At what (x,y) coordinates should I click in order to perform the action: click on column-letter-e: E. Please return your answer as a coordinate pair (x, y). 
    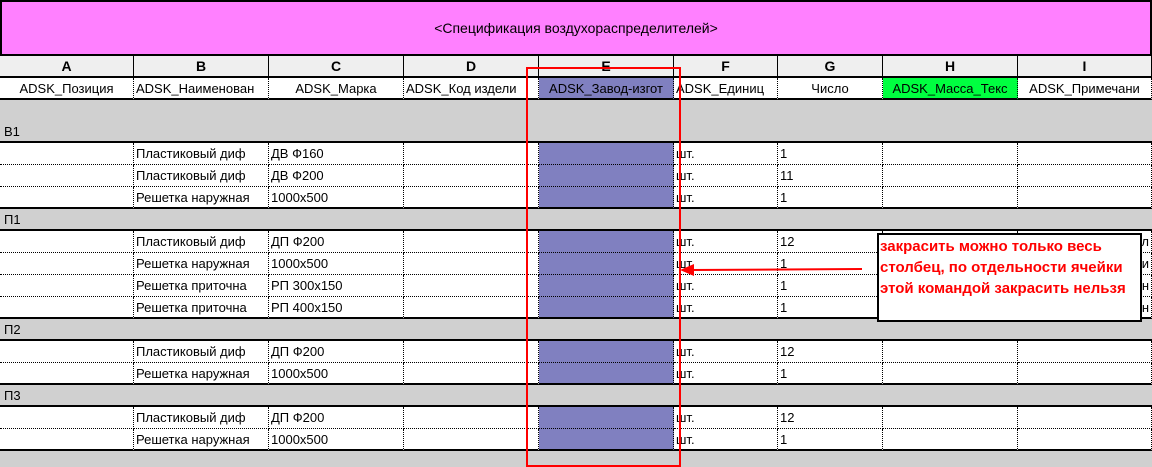
    Looking at the image, I should click on (606, 67).